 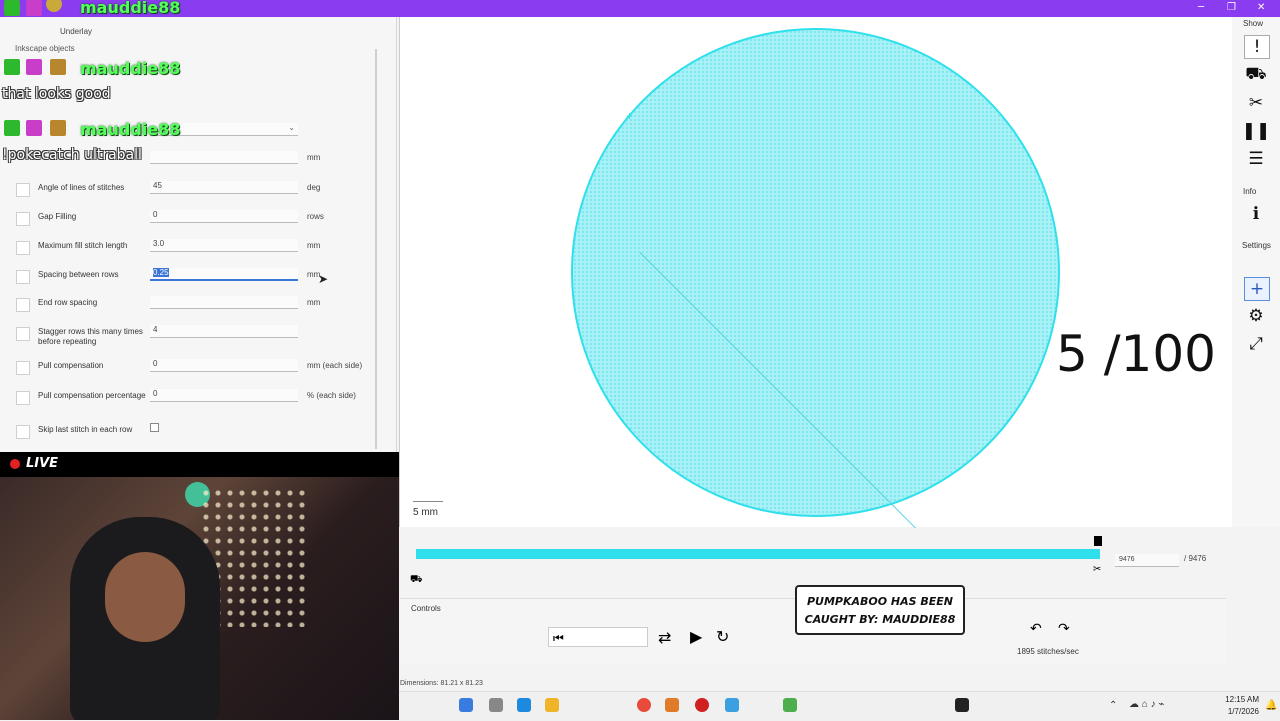 What do you see at coordinates (1064, 629) in the screenshot?
I see `faster-icon: ↷` at bounding box center [1064, 629].